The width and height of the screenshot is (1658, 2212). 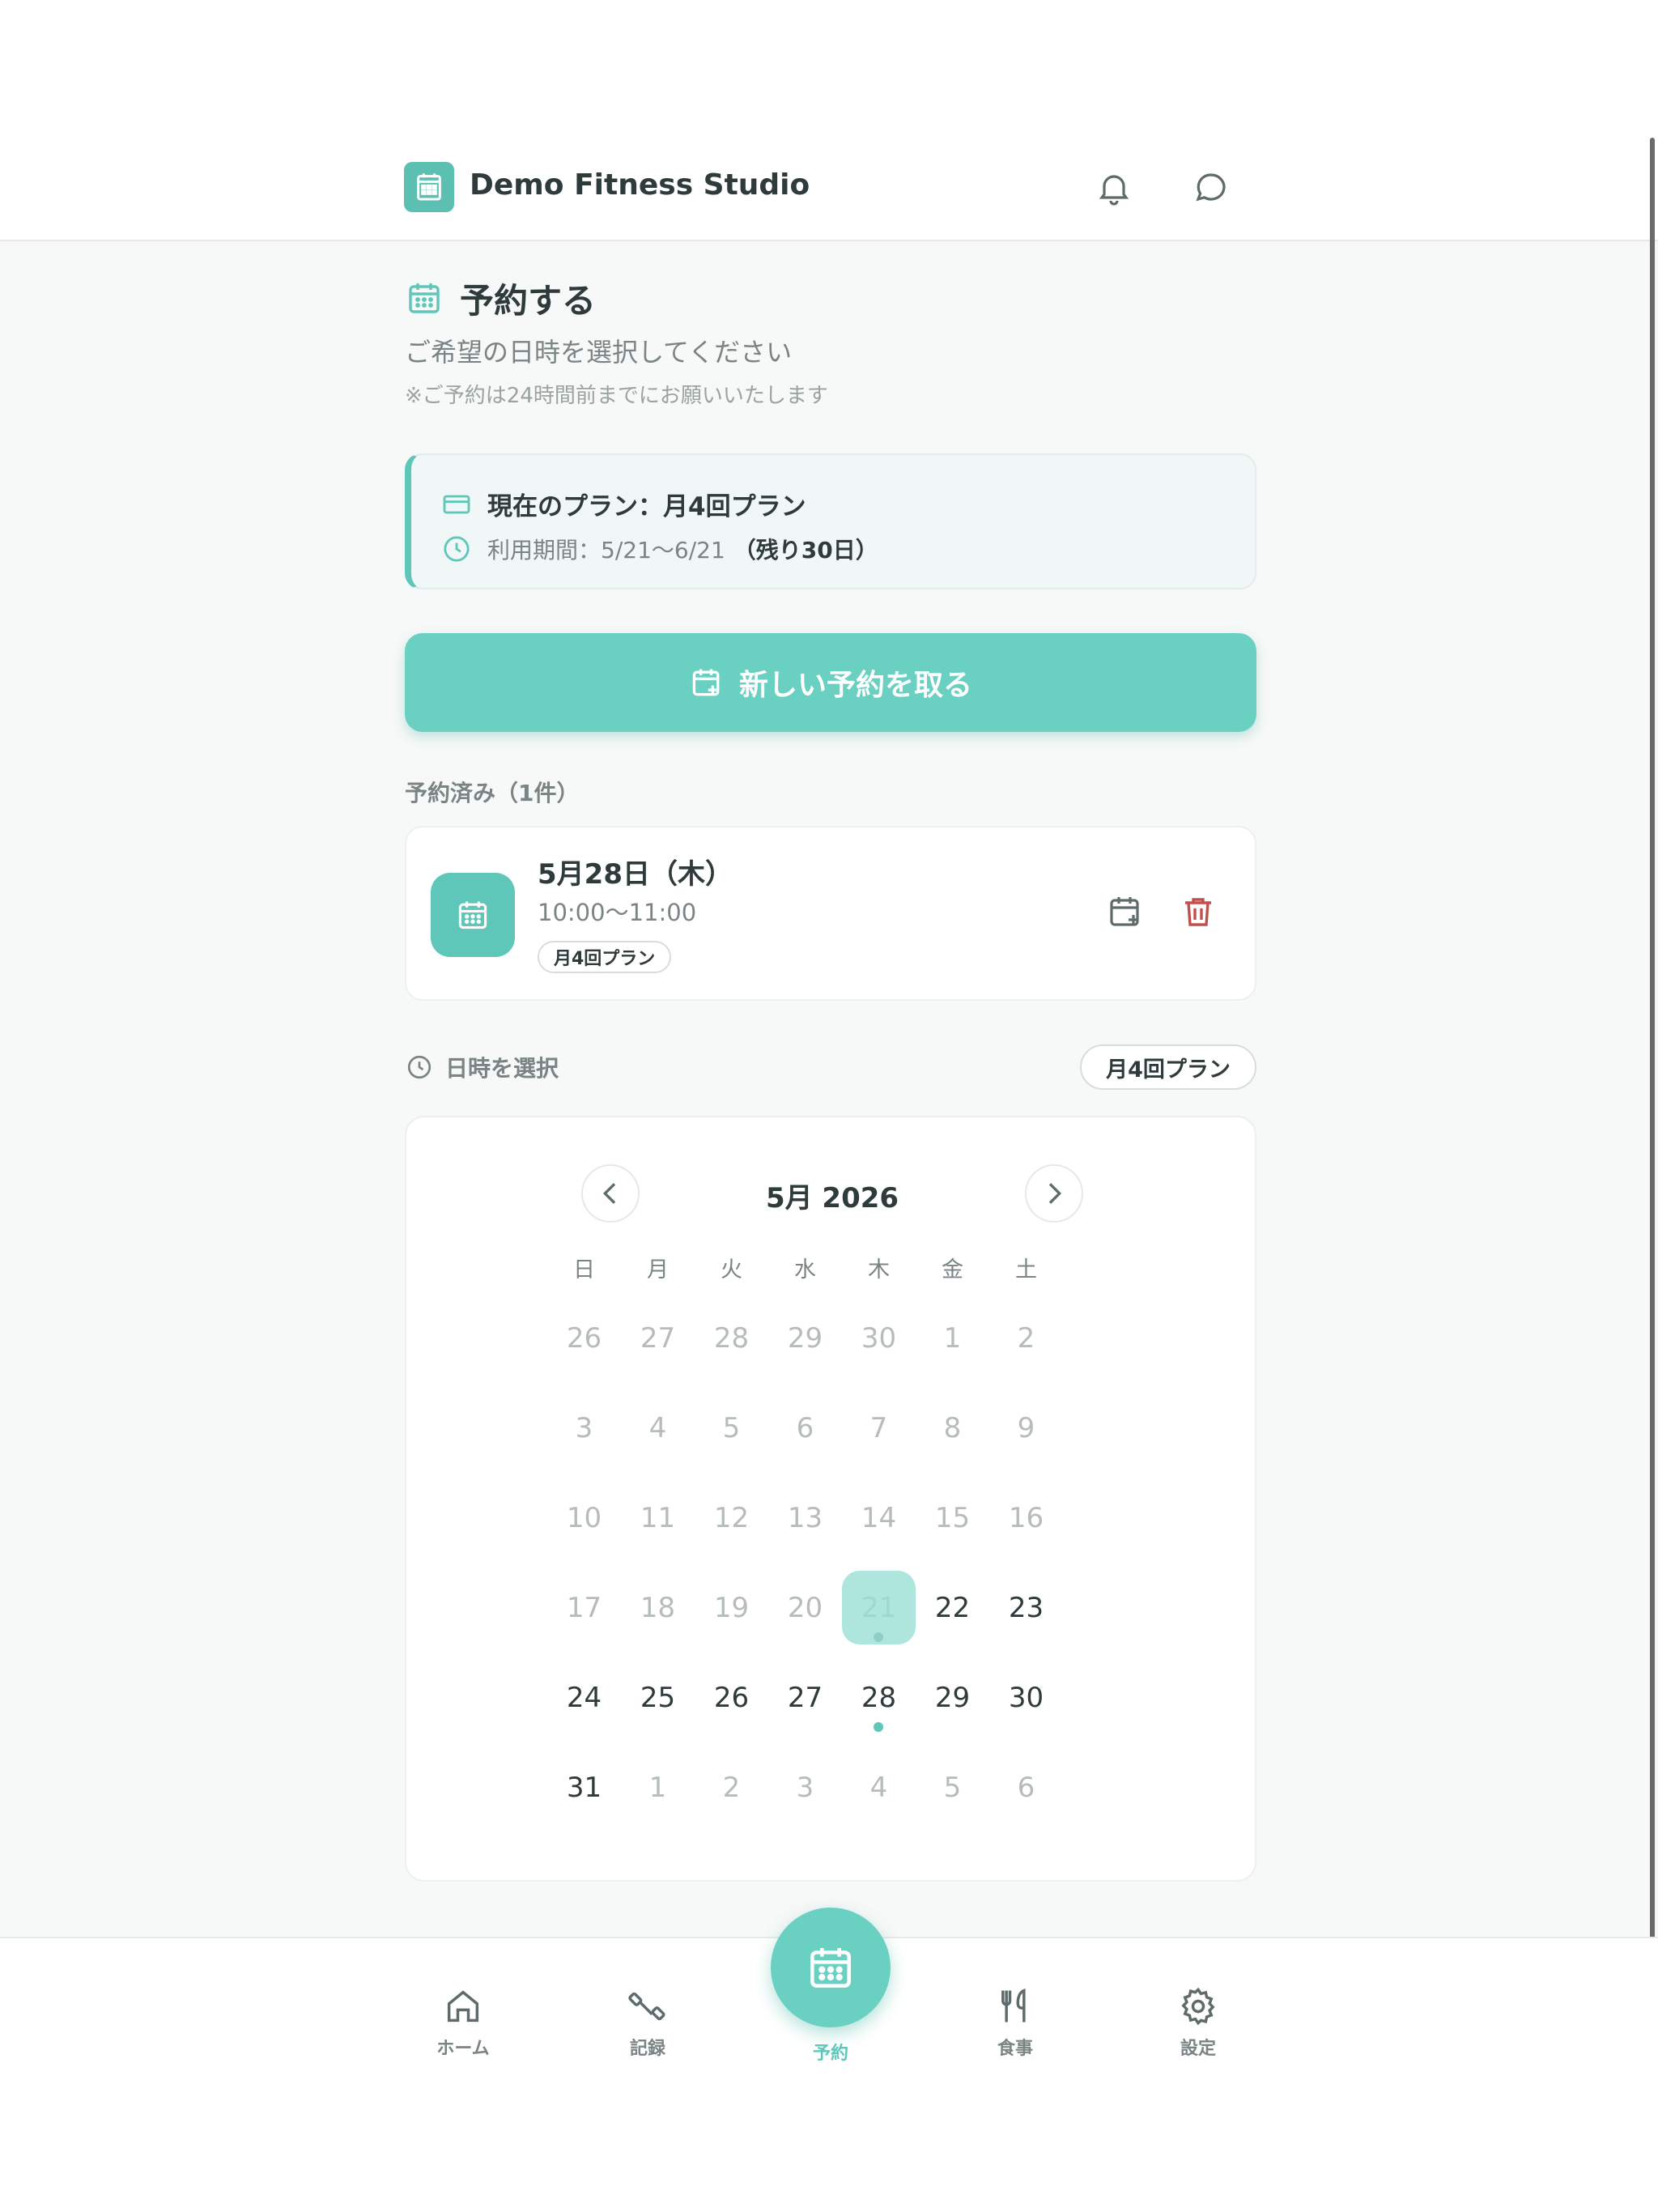 What do you see at coordinates (528, 301) in the screenshot?
I see `page-title: 予約する` at bounding box center [528, 301].